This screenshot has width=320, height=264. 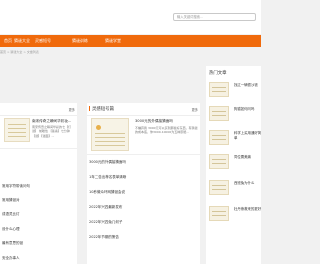 What do you see at coordinates (235, 190) in the screenshot?
I see `sidebar-item: 西班兔为什么` at bounding box center [235, 190].